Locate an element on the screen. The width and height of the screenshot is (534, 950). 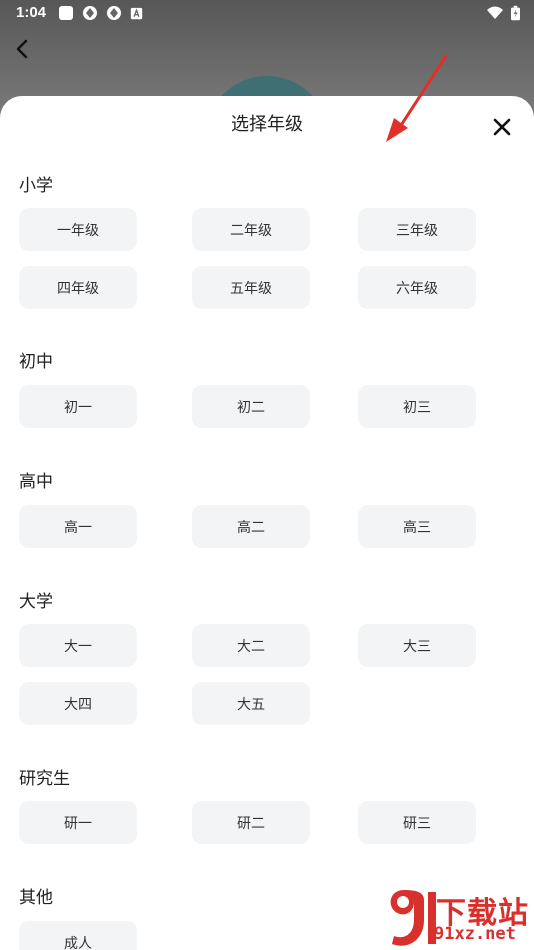
app-shield-icon is located at coordinates (90, 13).